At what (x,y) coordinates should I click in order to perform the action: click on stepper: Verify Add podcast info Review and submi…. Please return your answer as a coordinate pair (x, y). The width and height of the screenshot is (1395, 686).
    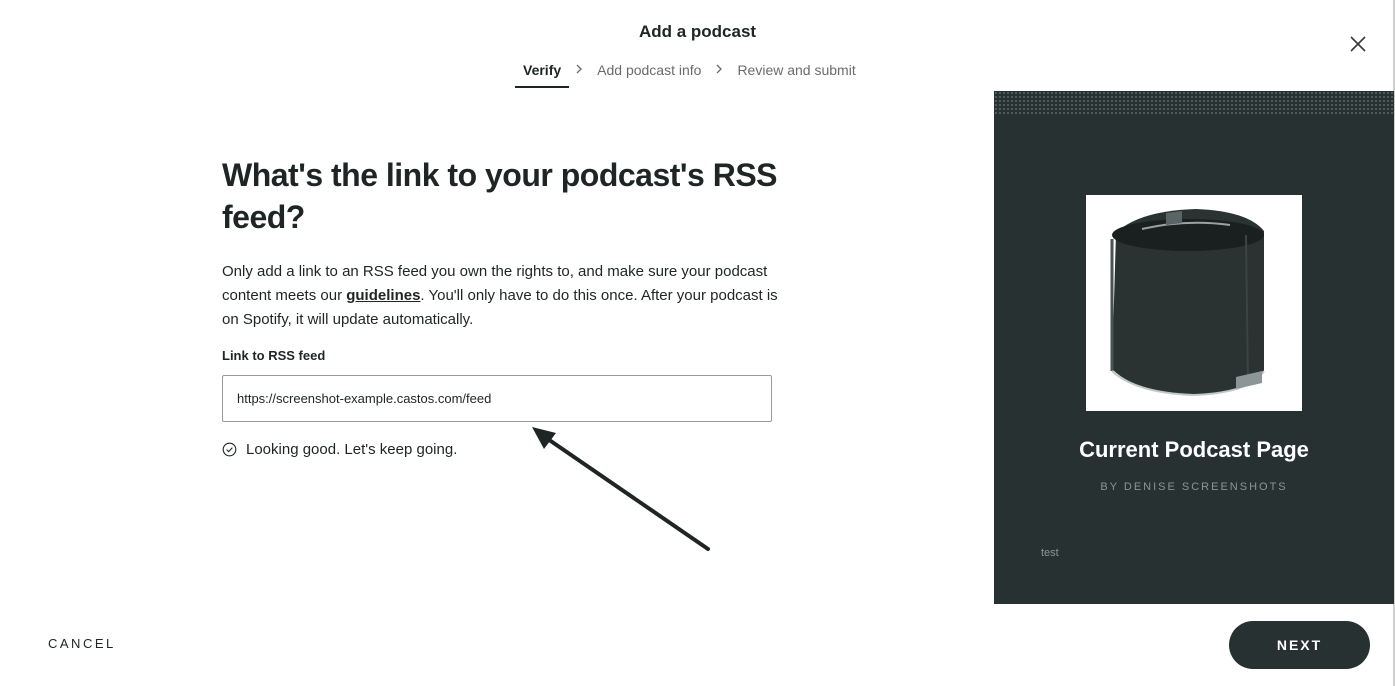
    Looking at the image, I should click on (689, 76).